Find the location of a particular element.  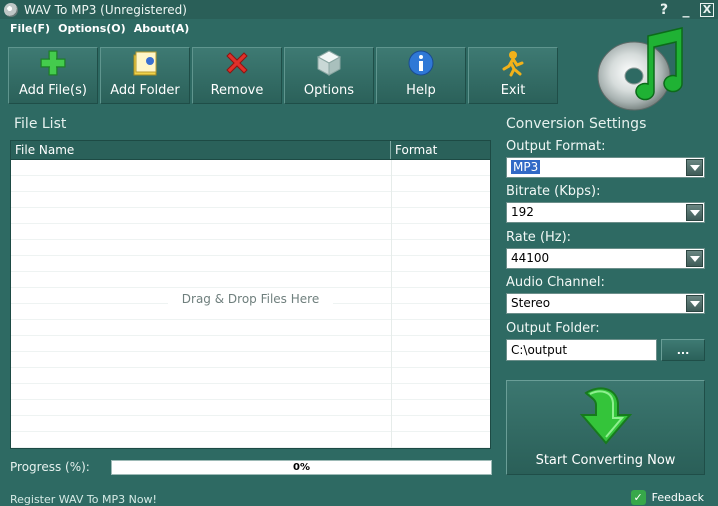

window-controls: ? _ X is located at coordinates (685, 9).